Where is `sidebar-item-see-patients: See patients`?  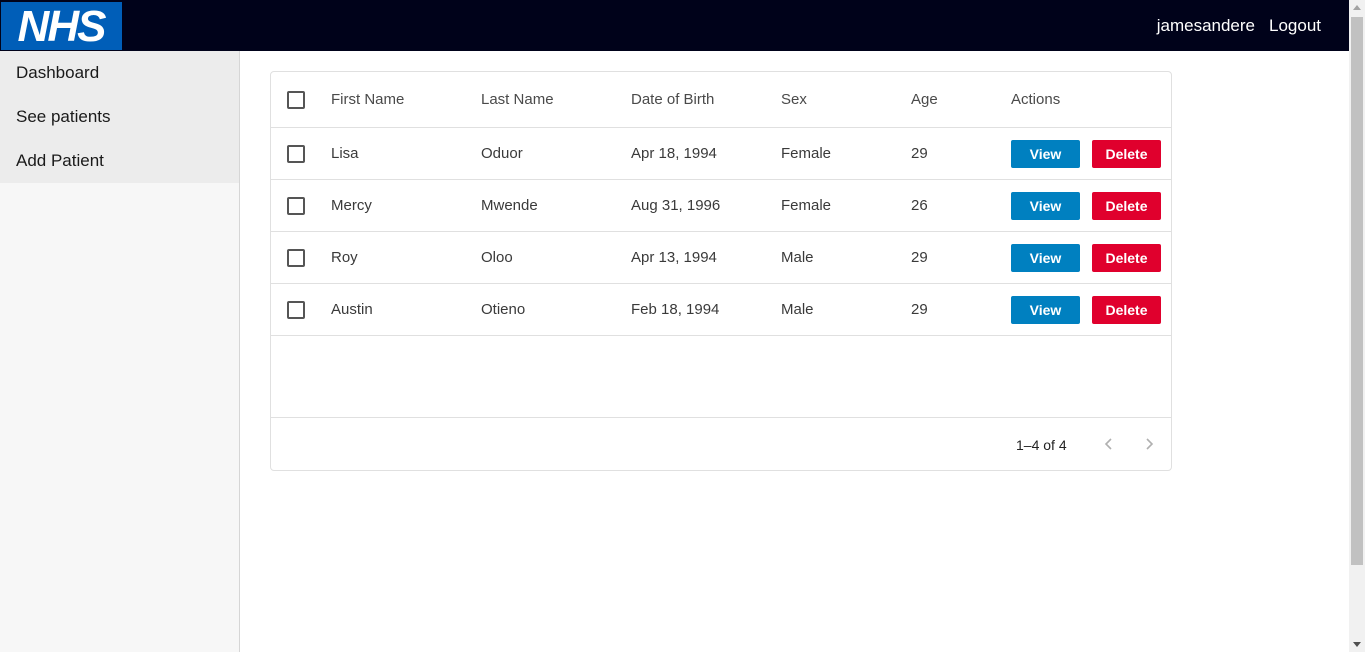 sidebar-item-see-patients: See patients is located at coordinates (119, 117).